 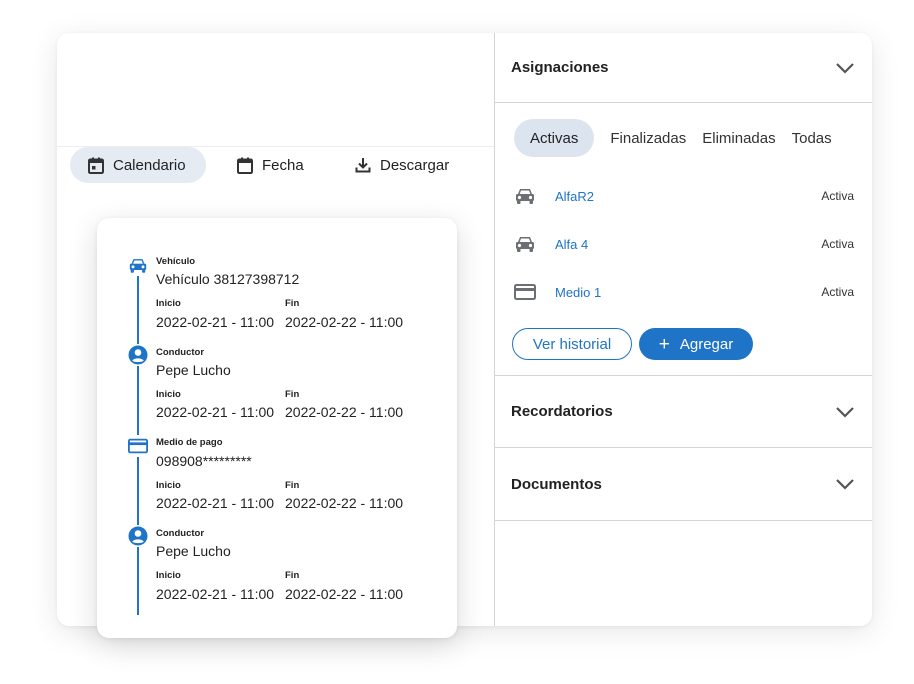 What do you see at coordinates (189, 442) in the screenshot?
I see `timeline-item-label: Medio de pago` at bounding box center [189, 442].